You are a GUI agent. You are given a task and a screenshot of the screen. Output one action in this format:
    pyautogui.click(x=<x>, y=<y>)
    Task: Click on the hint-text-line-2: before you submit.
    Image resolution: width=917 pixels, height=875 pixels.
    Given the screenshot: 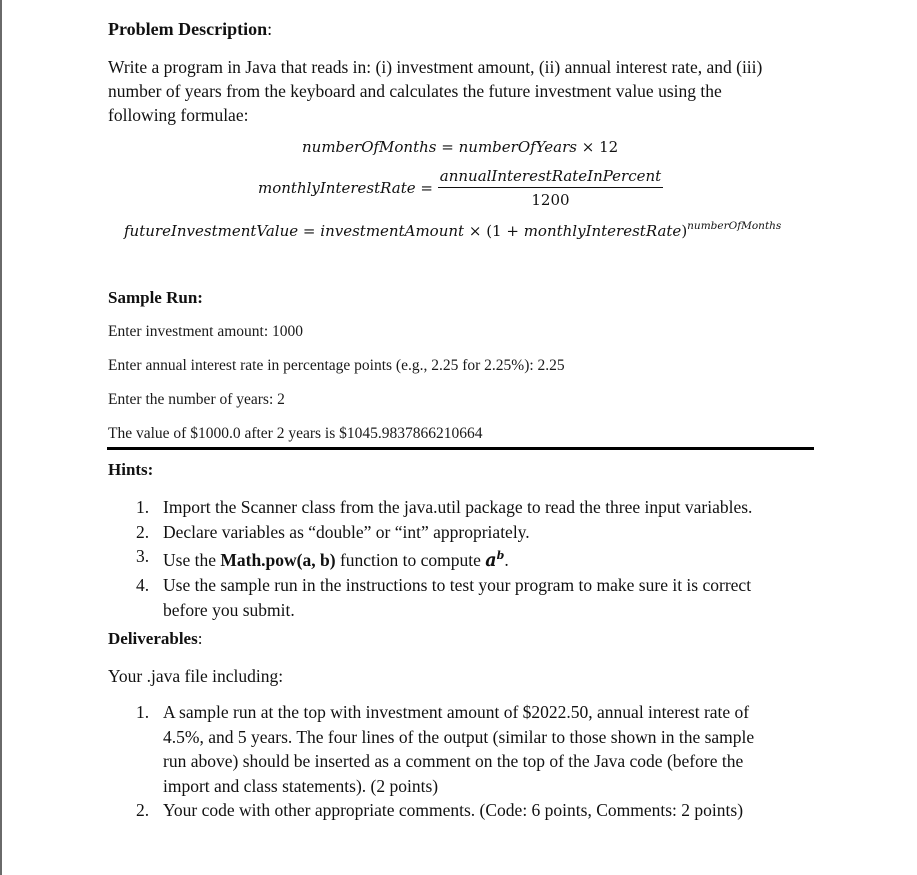 What is the action you would take?
    pyautogui.click(x=229, y=609)
    